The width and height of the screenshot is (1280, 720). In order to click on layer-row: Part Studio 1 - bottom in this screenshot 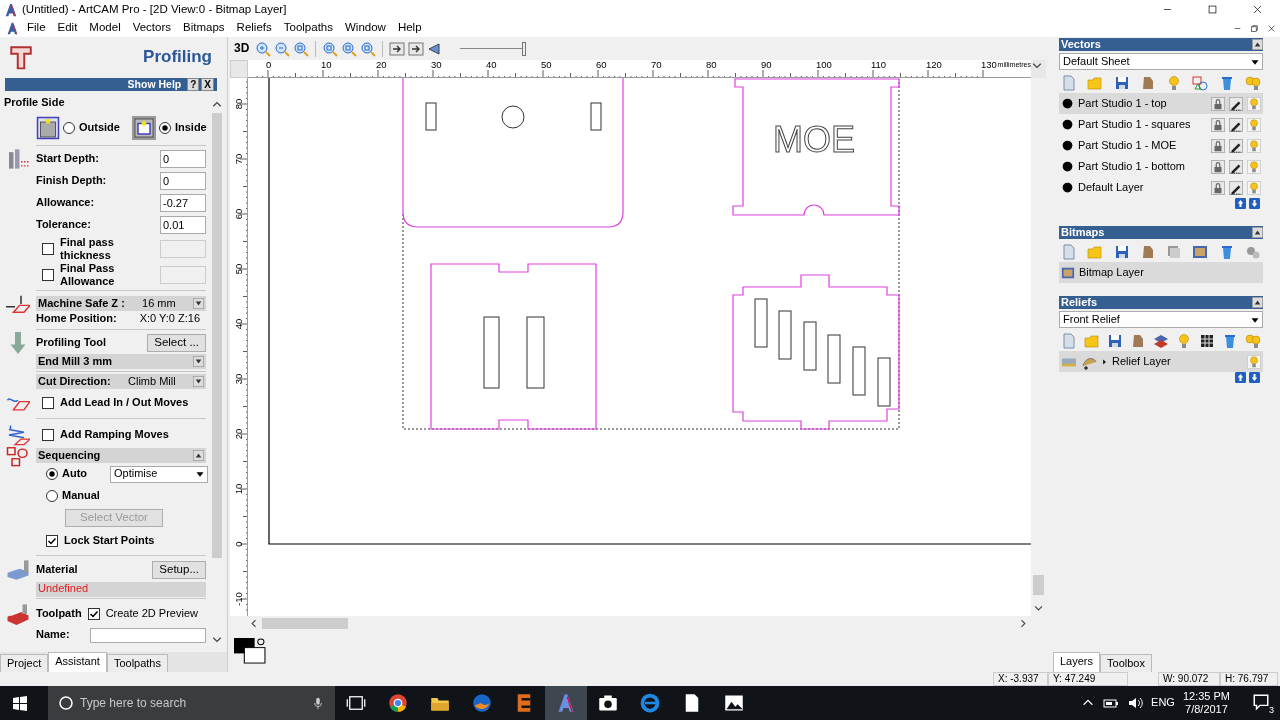, I will do `click(1161, 166)`.